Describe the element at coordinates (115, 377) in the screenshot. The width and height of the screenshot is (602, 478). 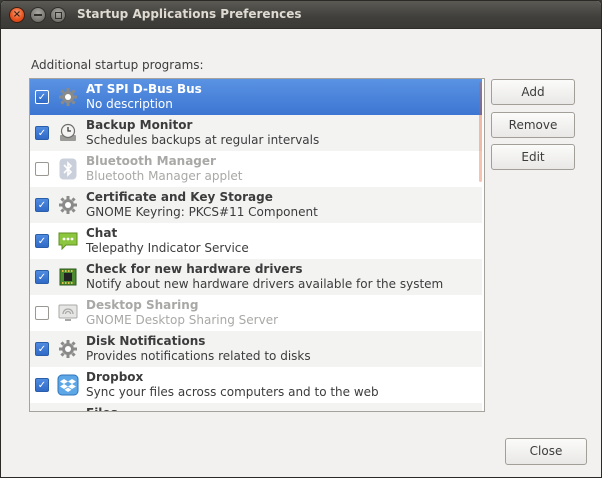
I see `program-name: Dropbox` at that location.